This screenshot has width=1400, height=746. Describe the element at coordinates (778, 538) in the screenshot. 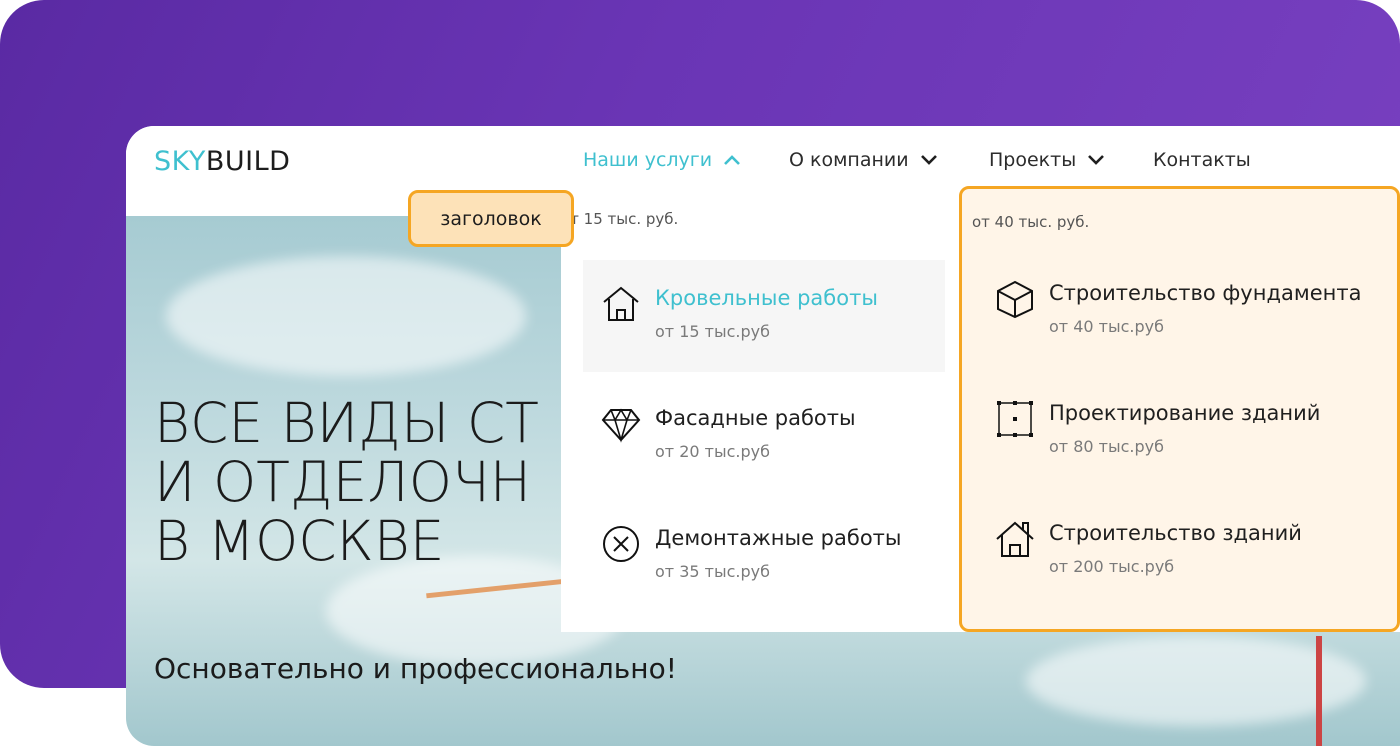

I see `service-title: Демонтажные работы` at that location.